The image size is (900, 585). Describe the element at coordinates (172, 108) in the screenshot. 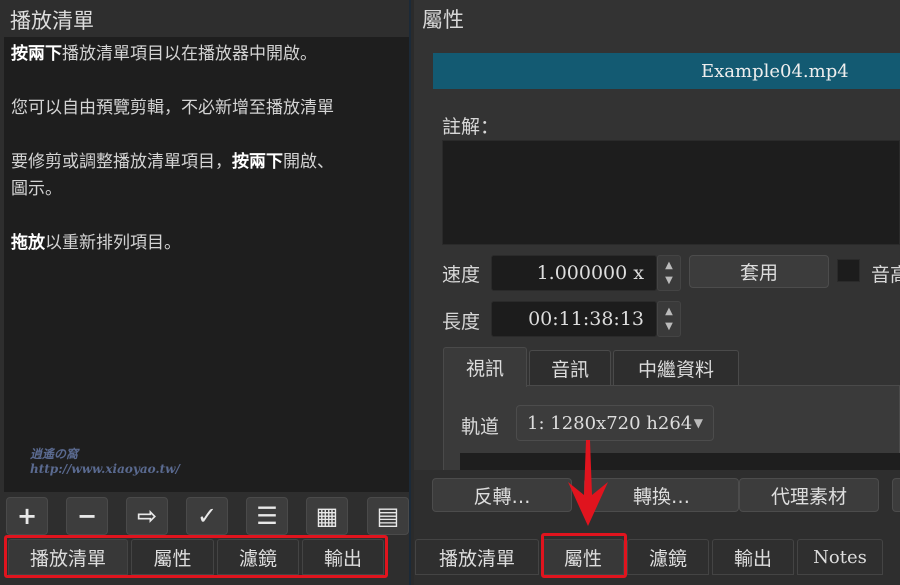

I see `help-text: 您可以自由預覽剪輯，不必新增至播放清單` at that location.